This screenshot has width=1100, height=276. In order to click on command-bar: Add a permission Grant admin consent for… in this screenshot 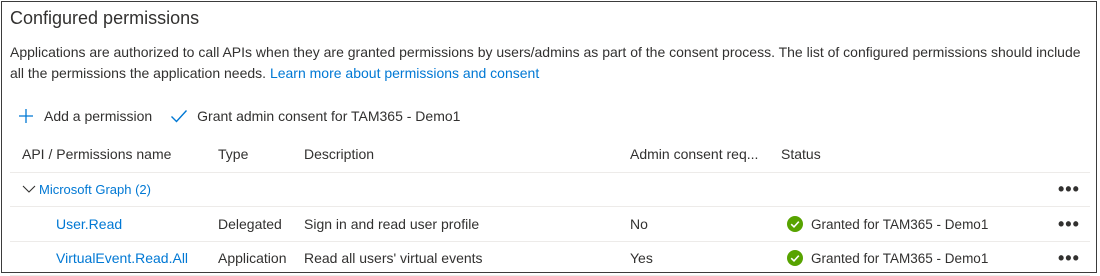, I will do `click(248, 116)`.